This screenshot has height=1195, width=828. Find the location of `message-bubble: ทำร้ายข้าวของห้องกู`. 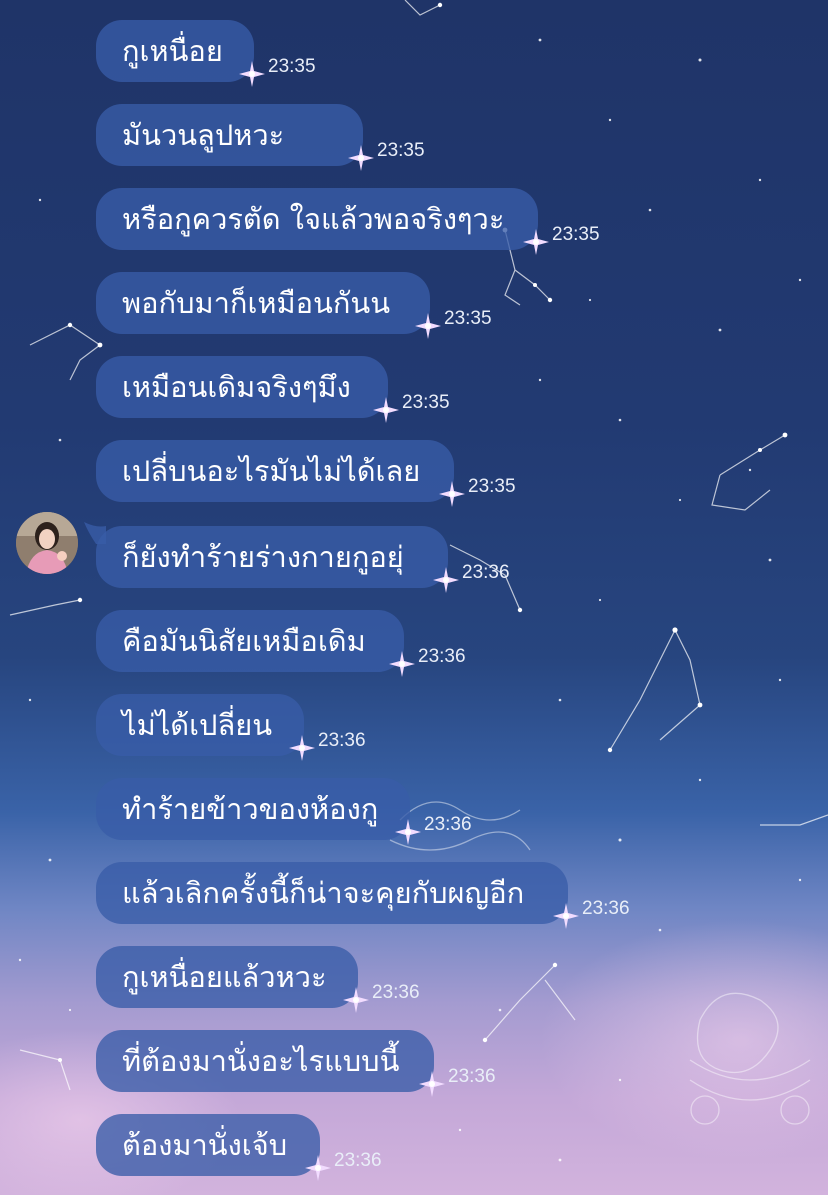

message-bubble: ทำร้ายข้าวของห้องกู is located at coordinates (258, 811).